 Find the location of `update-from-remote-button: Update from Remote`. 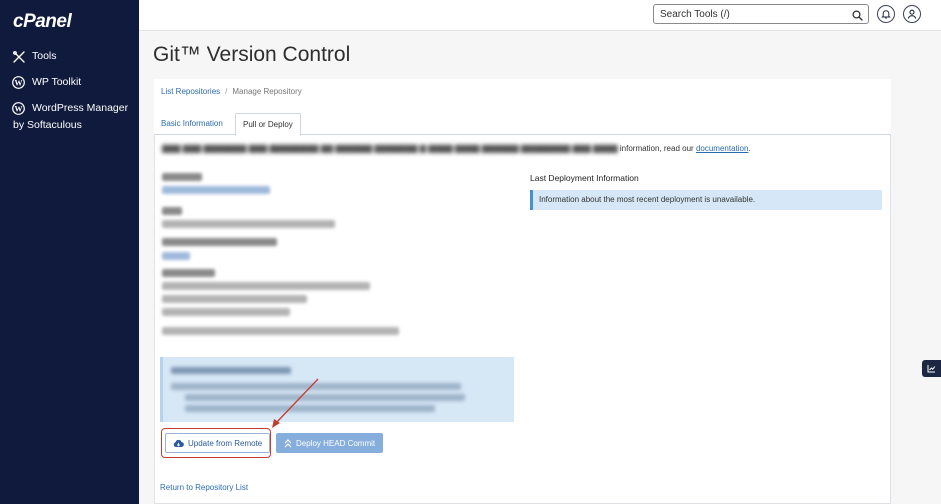

update-from-remote-button: Update from Remote is located at coordinates (218, 443).